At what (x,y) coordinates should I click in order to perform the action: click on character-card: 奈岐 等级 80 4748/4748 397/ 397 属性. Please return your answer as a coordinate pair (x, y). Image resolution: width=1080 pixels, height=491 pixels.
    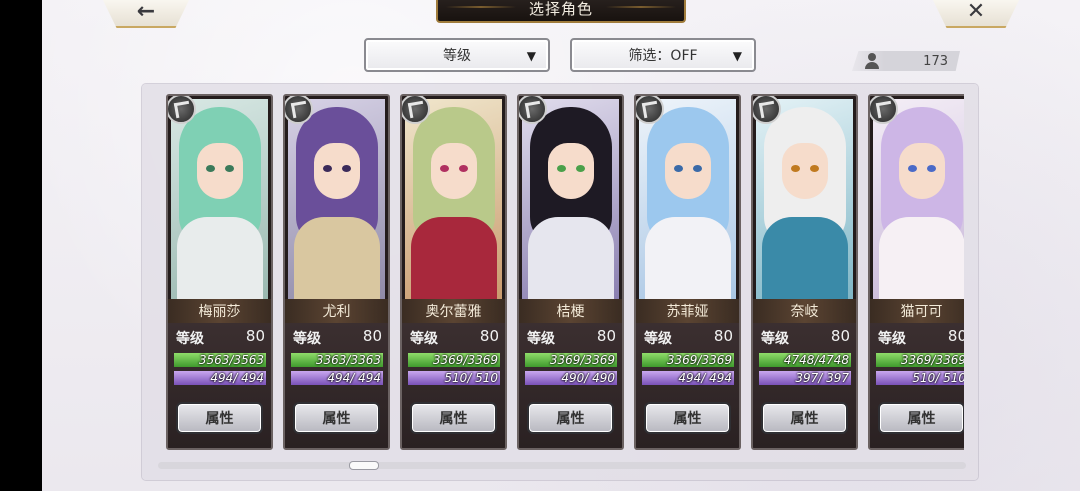
    Looking at the image, I should click on (804, 272).